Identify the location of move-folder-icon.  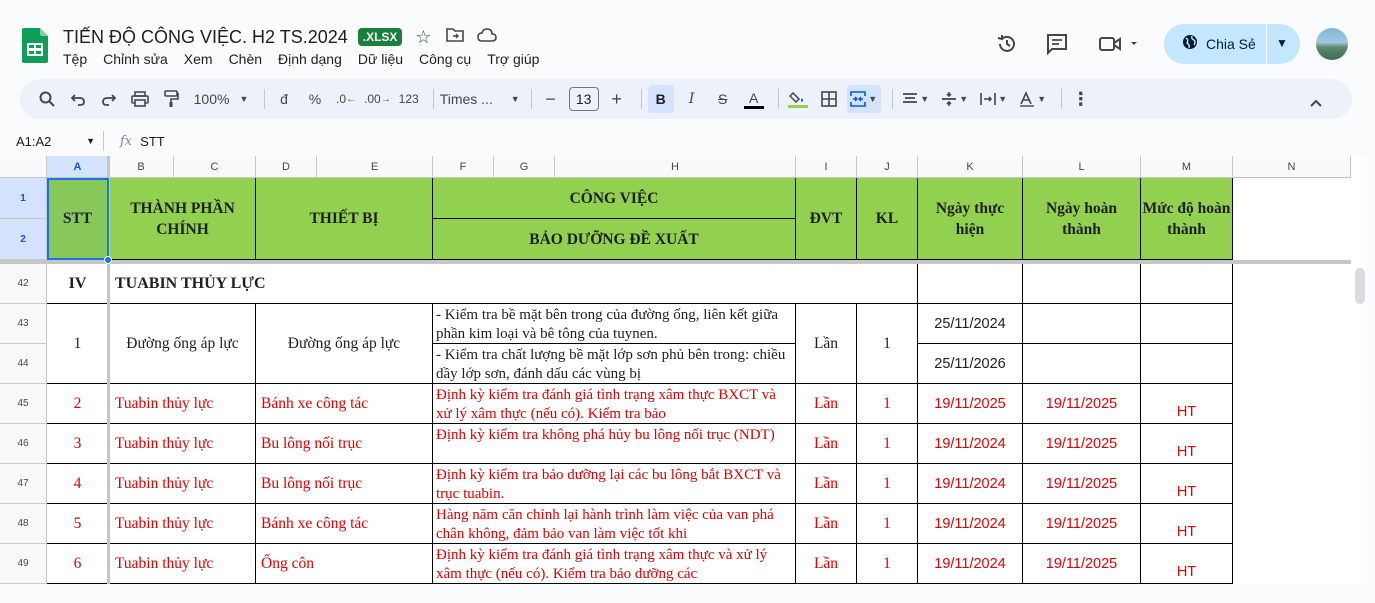
(455, 37).